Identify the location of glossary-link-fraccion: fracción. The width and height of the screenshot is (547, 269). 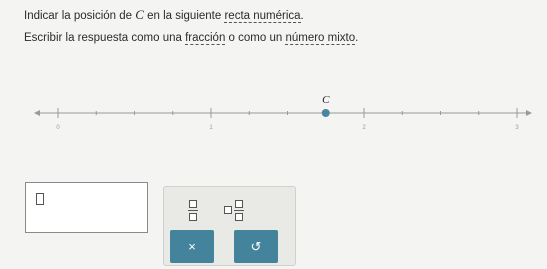
(205, 38).